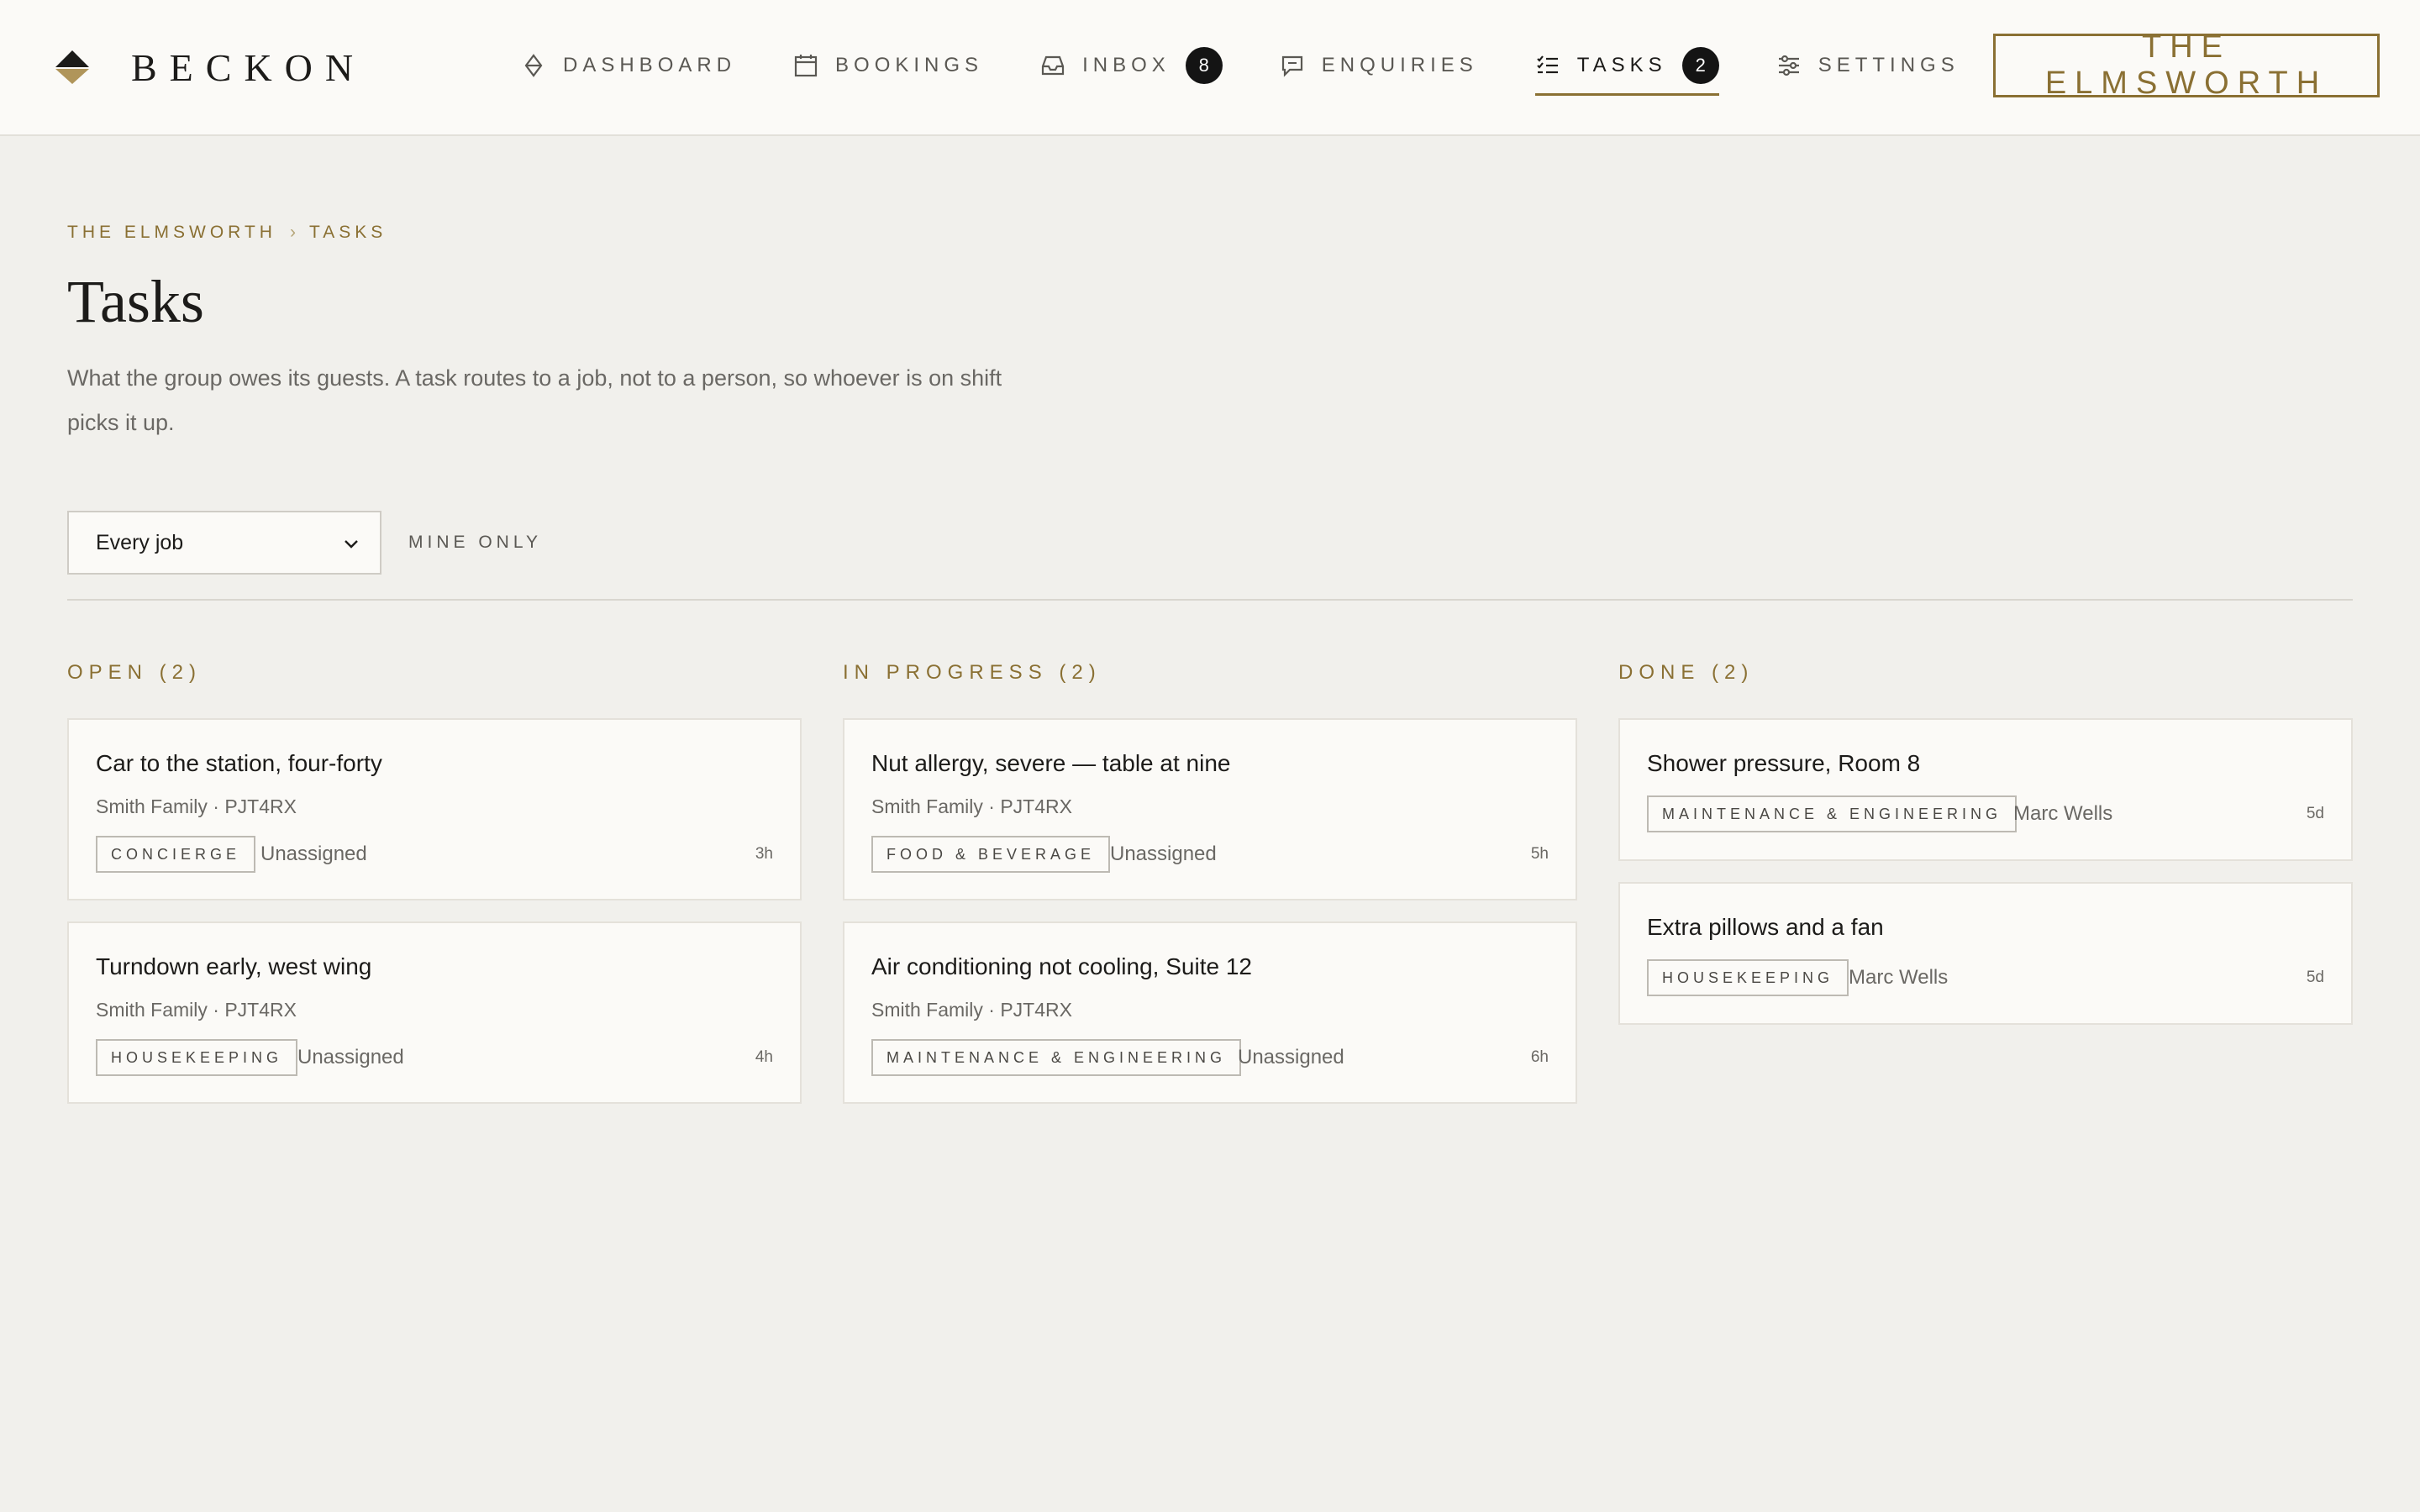  Describe the element at coordinates (248, 67) in the screenshot. I see `brand-name: BECKON` at that location.